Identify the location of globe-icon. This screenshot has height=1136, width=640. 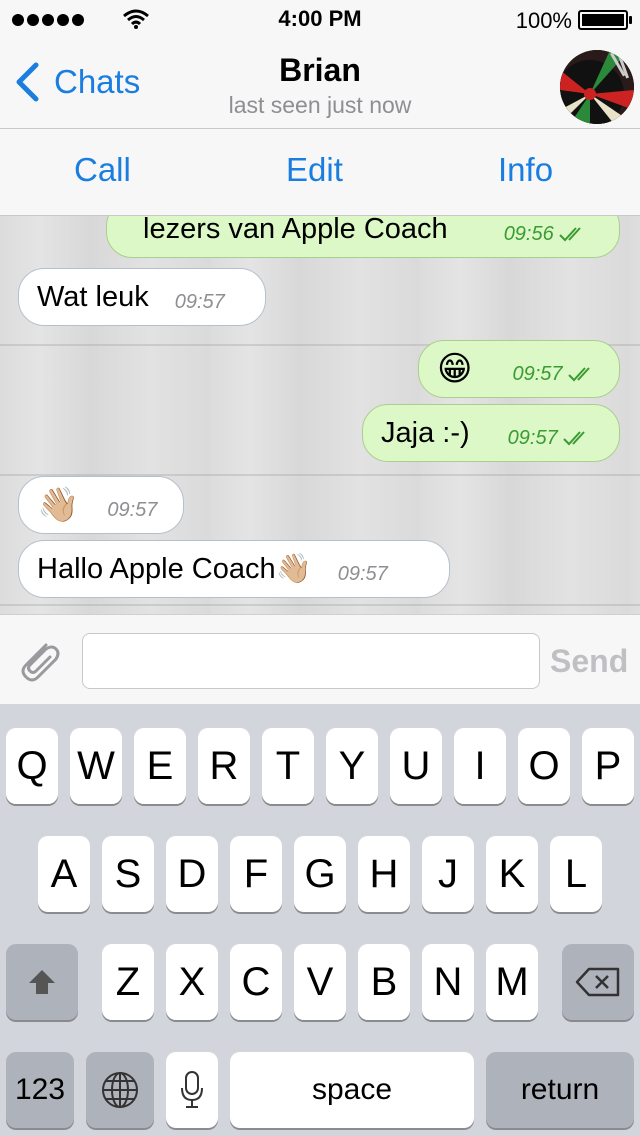
(120, 1090).